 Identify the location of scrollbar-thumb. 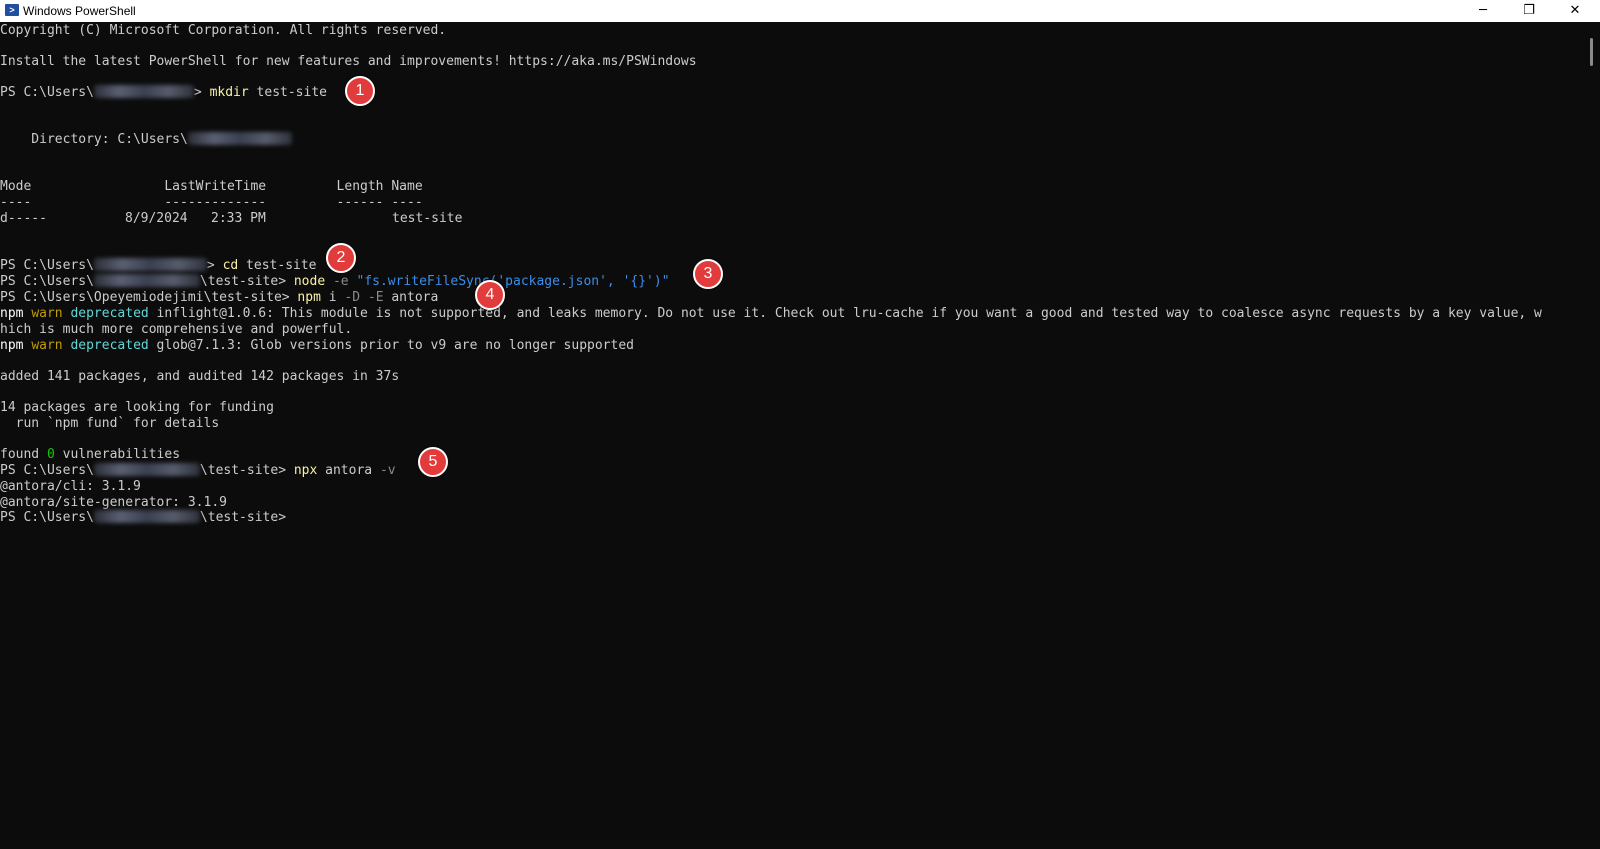
(1591, 52).